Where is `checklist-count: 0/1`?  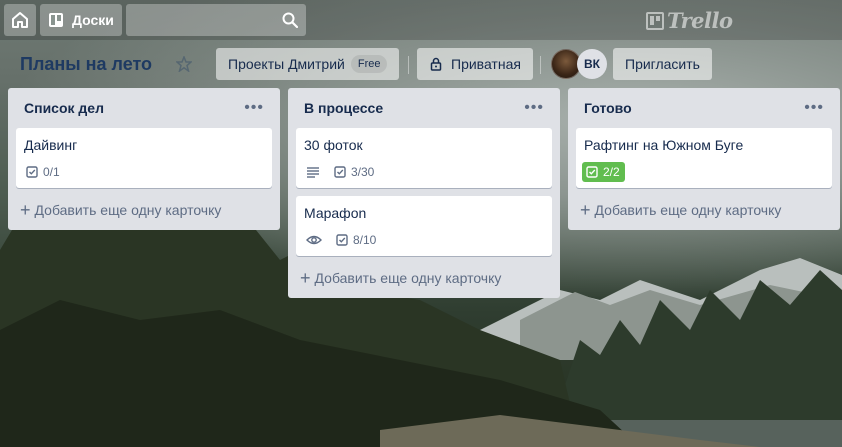
checklist-count: 0/1 is located at coordinates (51, 172).